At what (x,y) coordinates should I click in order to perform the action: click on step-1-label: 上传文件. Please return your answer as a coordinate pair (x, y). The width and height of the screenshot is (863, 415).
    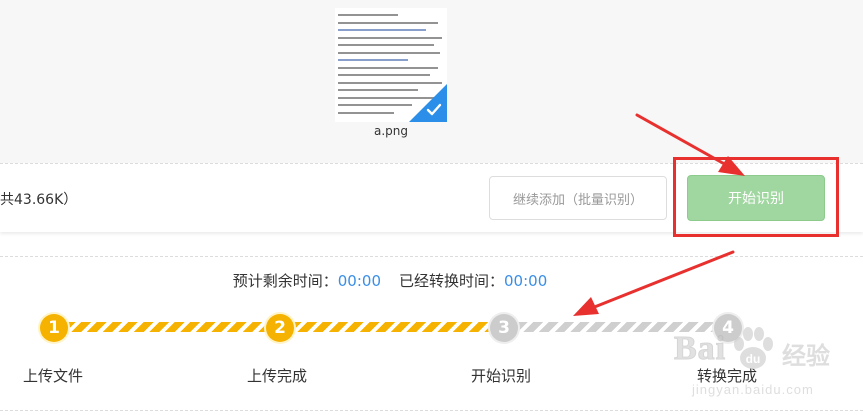
    Looking at the image, I should click on (53, 376).